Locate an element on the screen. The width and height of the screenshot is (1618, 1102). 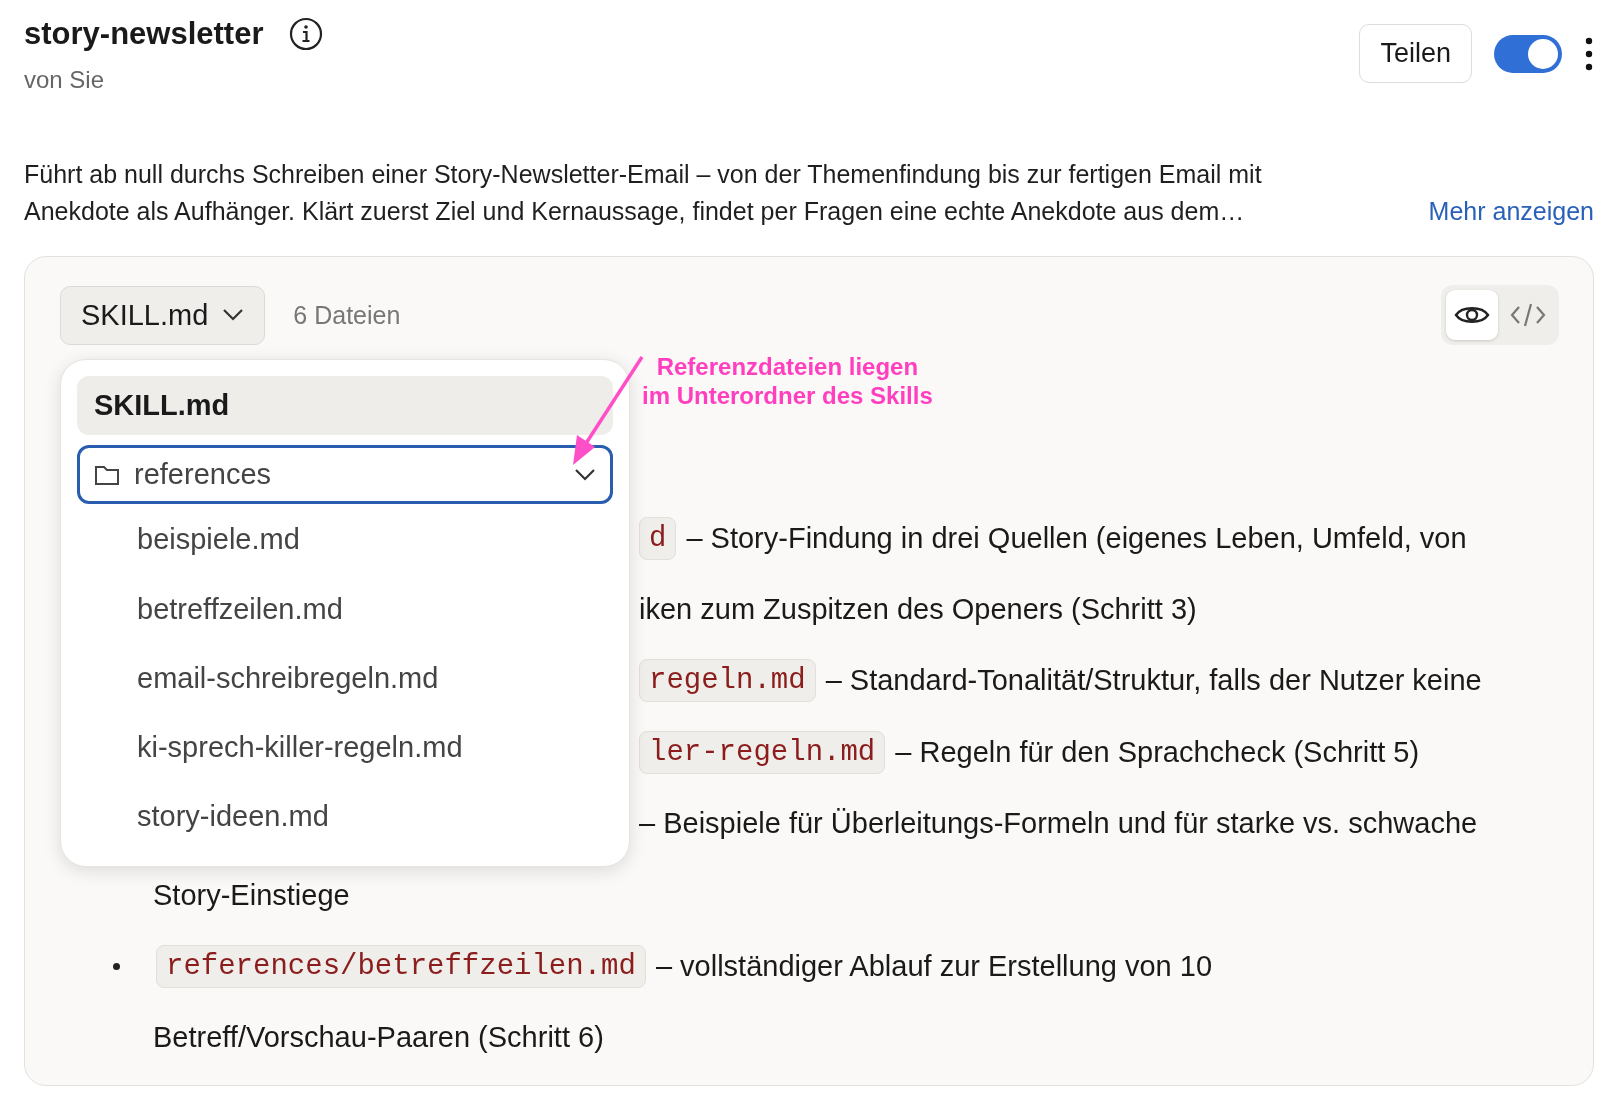
file-item: ki-sprech-killer-regeln.md is located at coordinates (345, 747).